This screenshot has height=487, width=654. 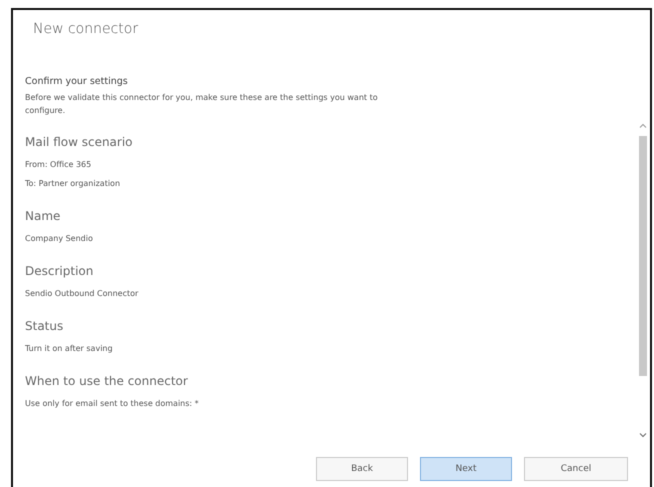 What do you see at coordinates (643, 435) in the screenshot?
I see `scroll-down-icon` at bounding box center [643, 435].